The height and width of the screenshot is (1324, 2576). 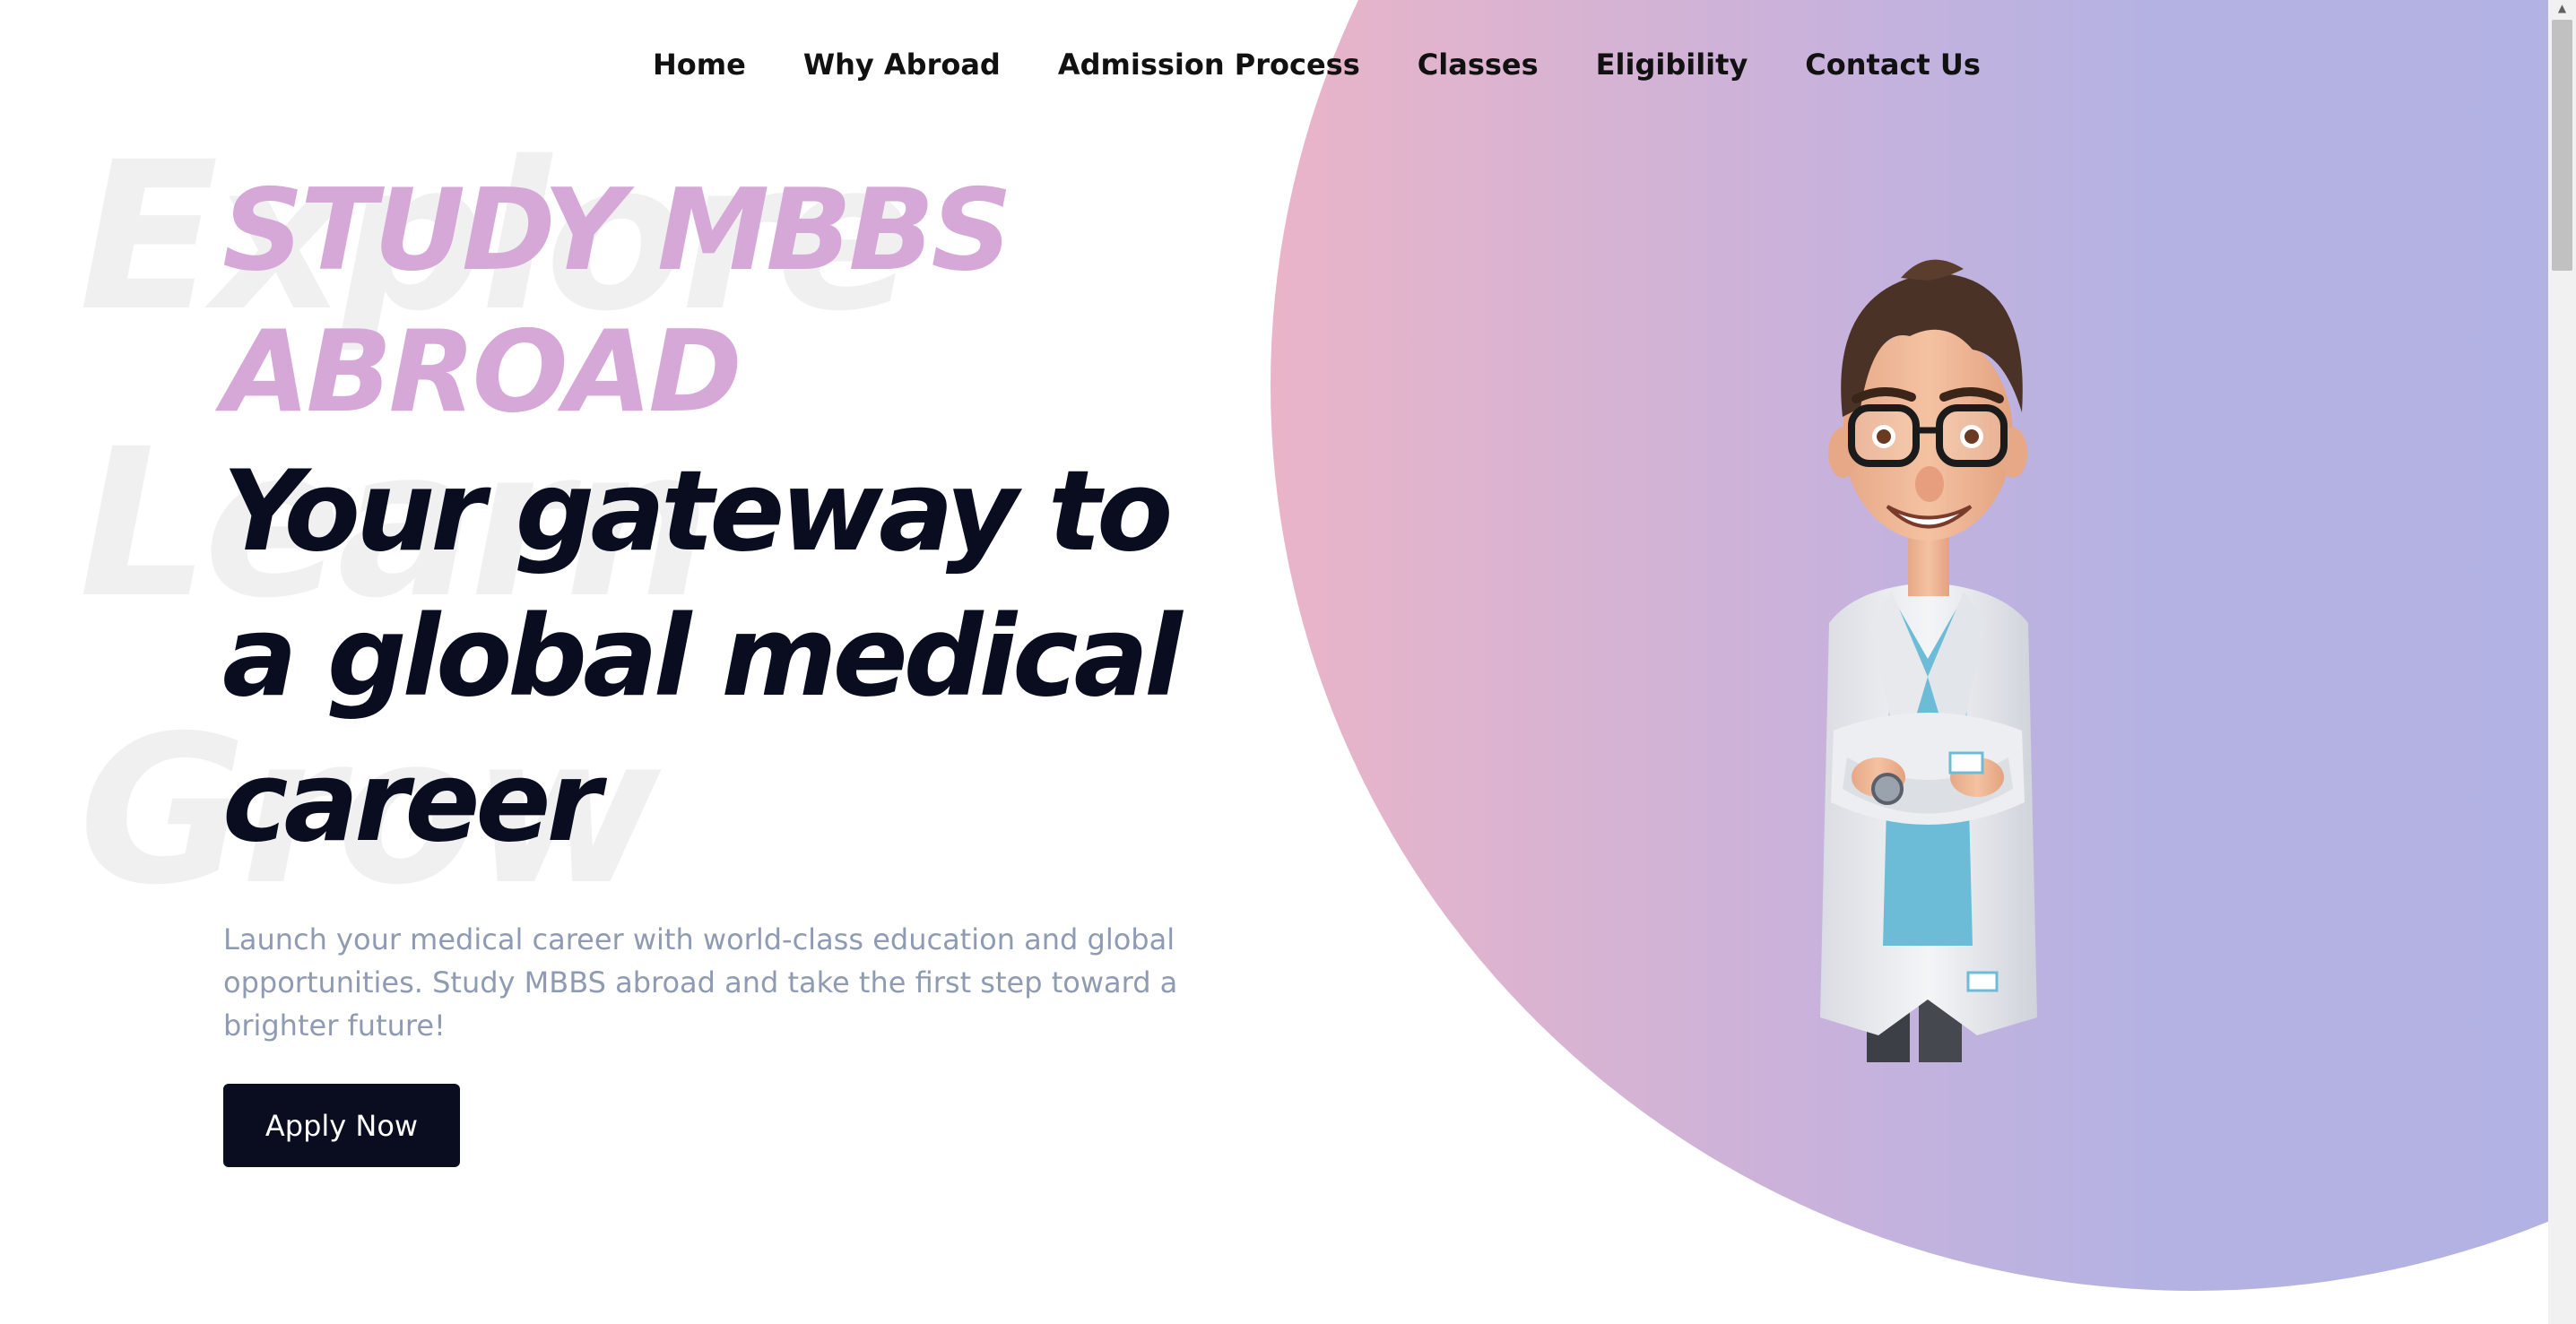 What do you see at coordinates (482, 371) in the screenshot?
I see `hero-eyebrow-line2: ABROAD` at bounding box center [482, 371].